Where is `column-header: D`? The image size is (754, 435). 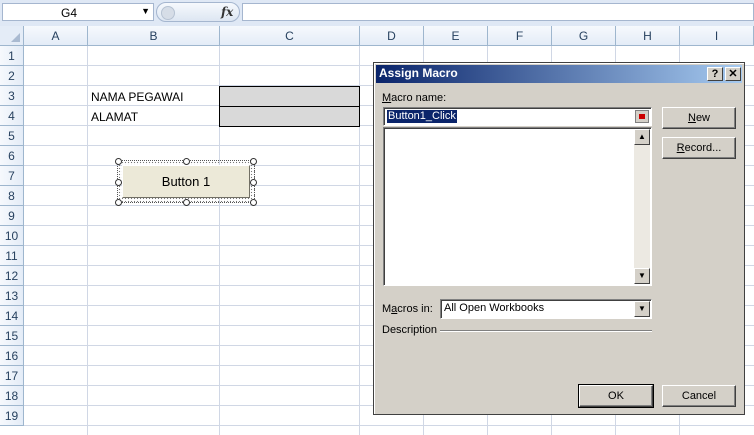 column-header: D is located at coordinates (392, 36).